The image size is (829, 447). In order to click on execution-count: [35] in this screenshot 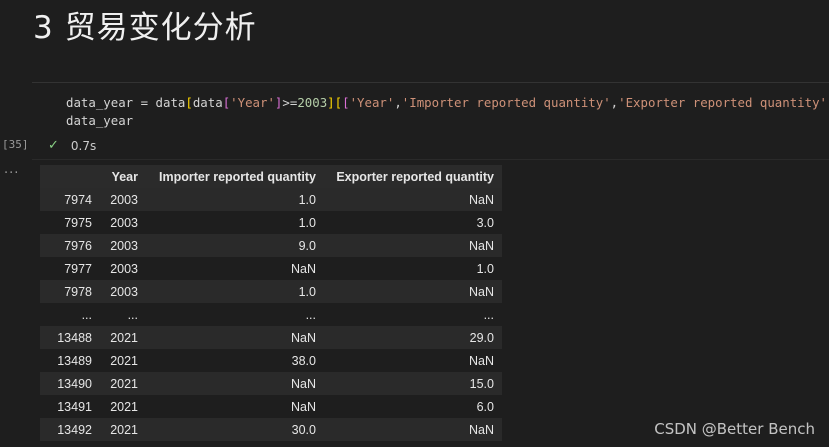, I will do `click(15, 144)`.